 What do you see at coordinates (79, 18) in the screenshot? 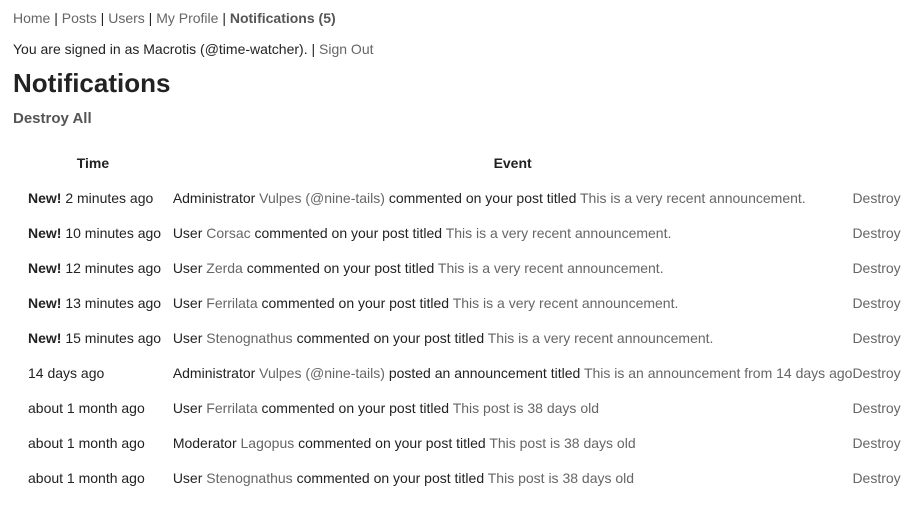
I see `nav-posts-link: Posts` at bounding box center [79, 18].